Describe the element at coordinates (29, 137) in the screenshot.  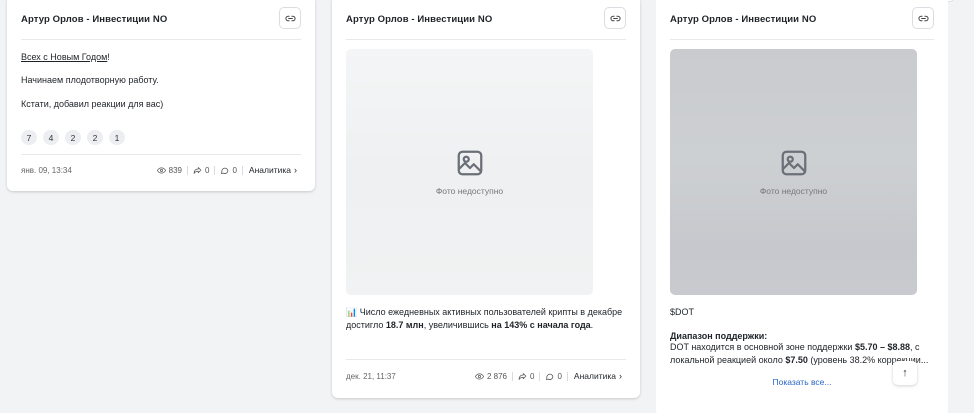
I see `reaction-chip: 7` at that location.